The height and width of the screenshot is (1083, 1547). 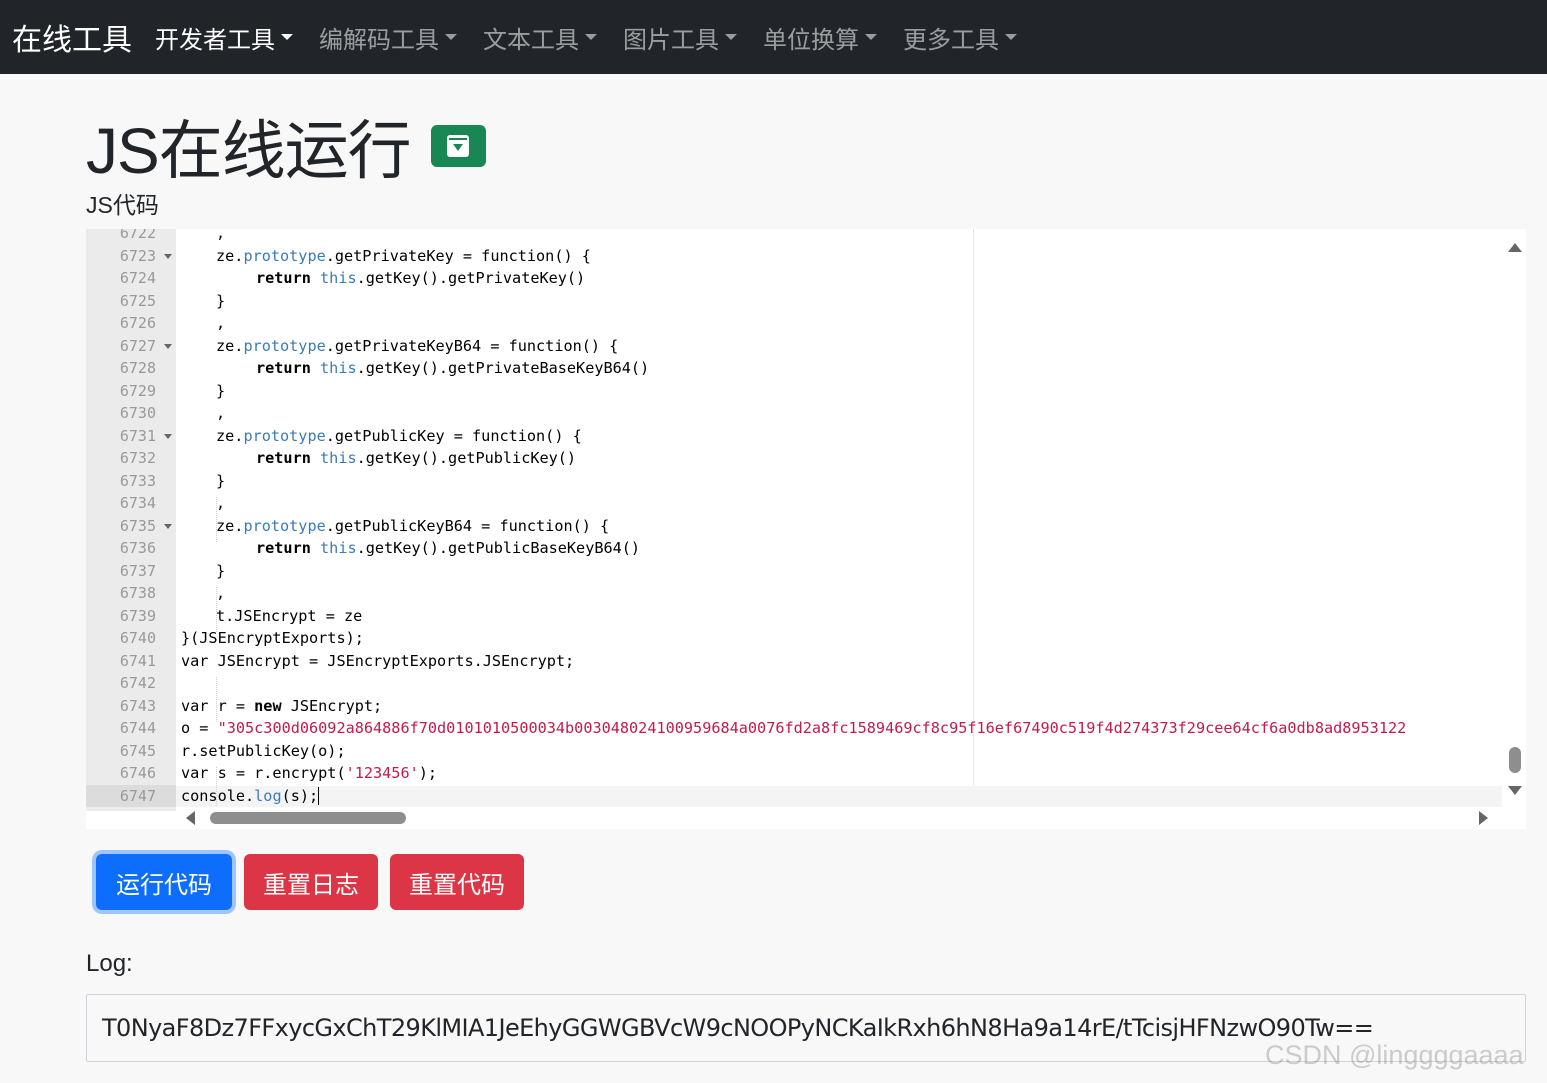 What do you see at coordinates (122, 205) in the screenshot?
I see `code-label: JS代码` at bounding box center [122, 205].